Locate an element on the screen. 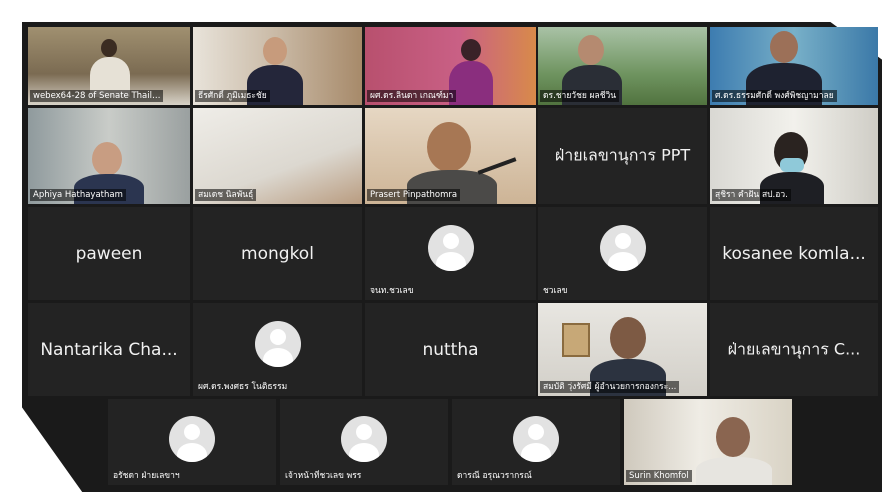 The height and width of the screenshot is (500, 890). participant-tile: mongkol is located at coordinates (277, 253).